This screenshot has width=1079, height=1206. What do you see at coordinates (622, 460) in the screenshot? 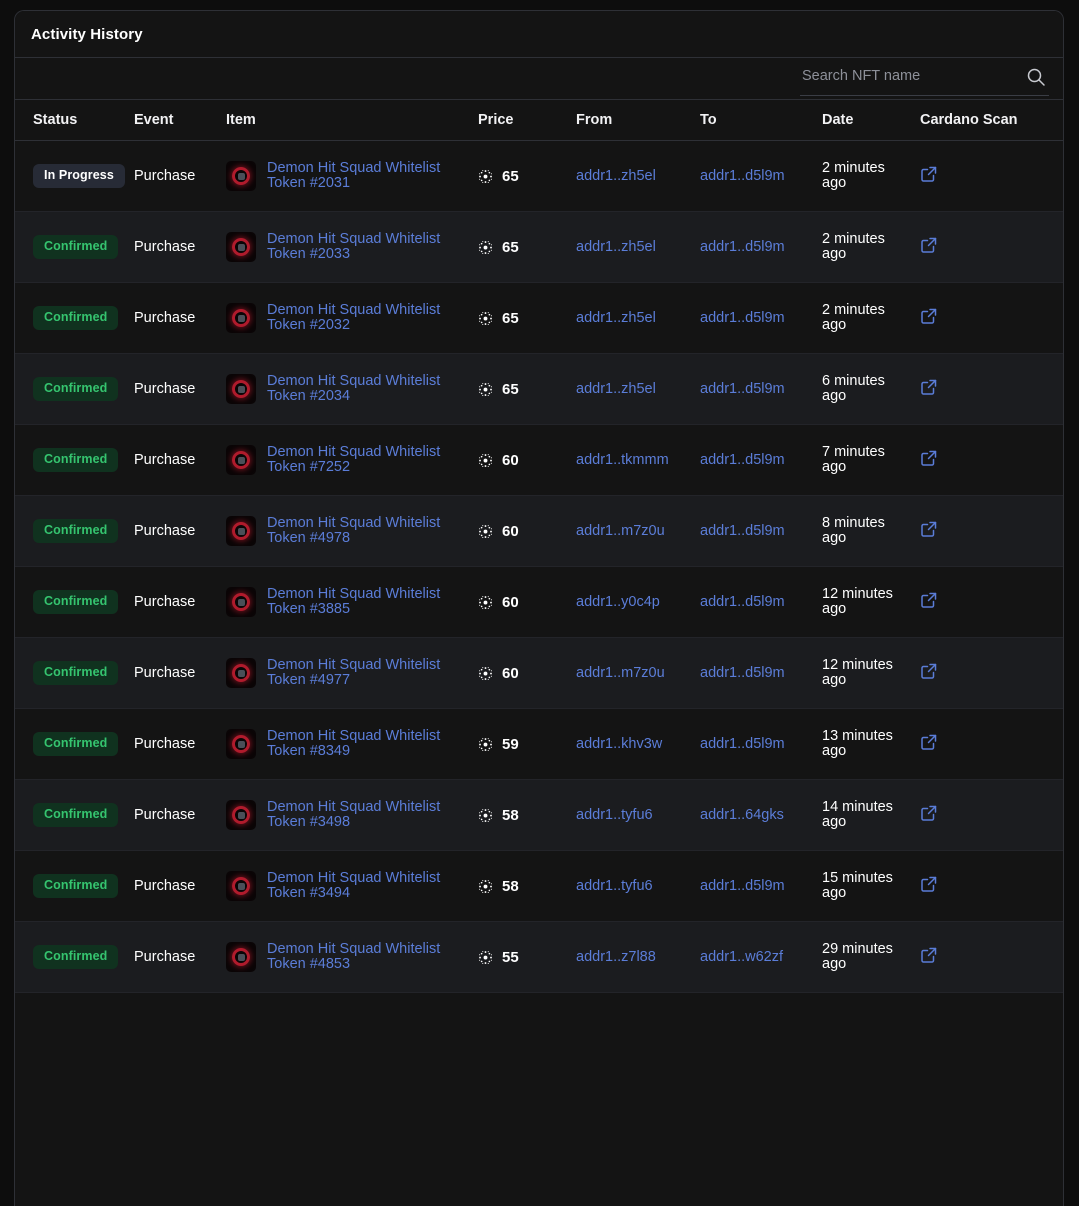
I see `from-address-link: addr1..tkmmm` at bounding box center [622, 460].